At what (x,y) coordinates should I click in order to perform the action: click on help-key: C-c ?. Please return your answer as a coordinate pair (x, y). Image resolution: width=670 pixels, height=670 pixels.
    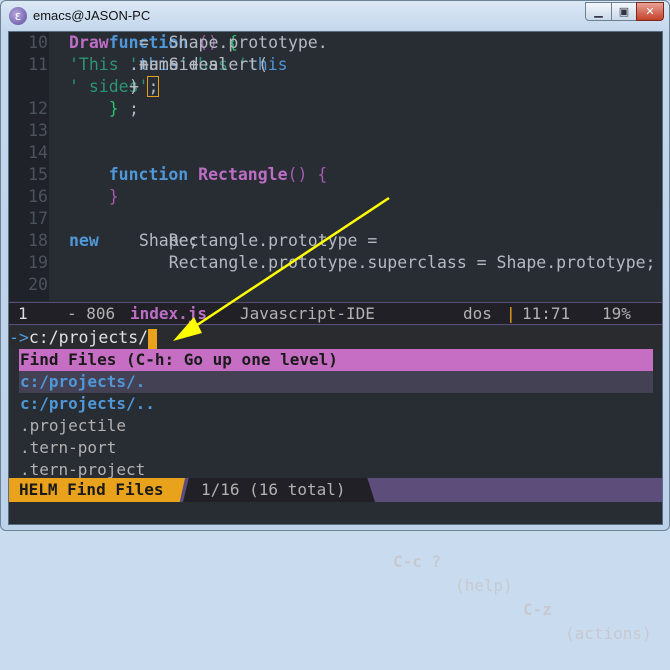
    Looking at the image, I should click on (417, 562).